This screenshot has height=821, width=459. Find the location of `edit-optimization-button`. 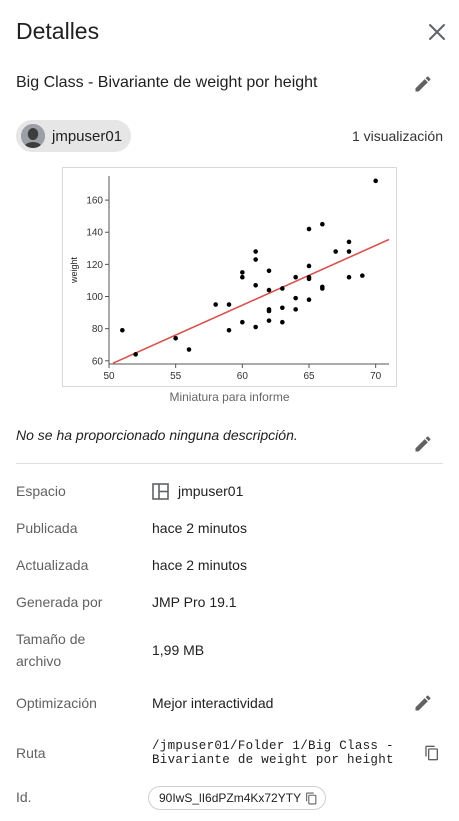

edit-optimization-button is located at coordinates (423, 703).